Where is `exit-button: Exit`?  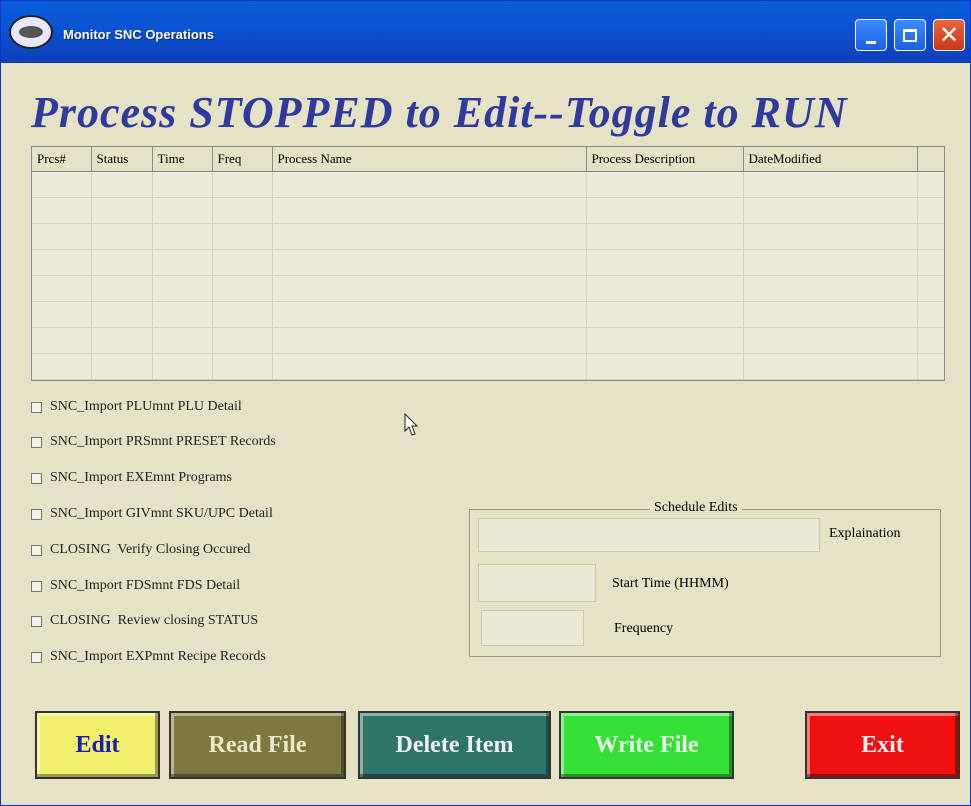 exit-button: Exit is located at coordinates (882, 745).